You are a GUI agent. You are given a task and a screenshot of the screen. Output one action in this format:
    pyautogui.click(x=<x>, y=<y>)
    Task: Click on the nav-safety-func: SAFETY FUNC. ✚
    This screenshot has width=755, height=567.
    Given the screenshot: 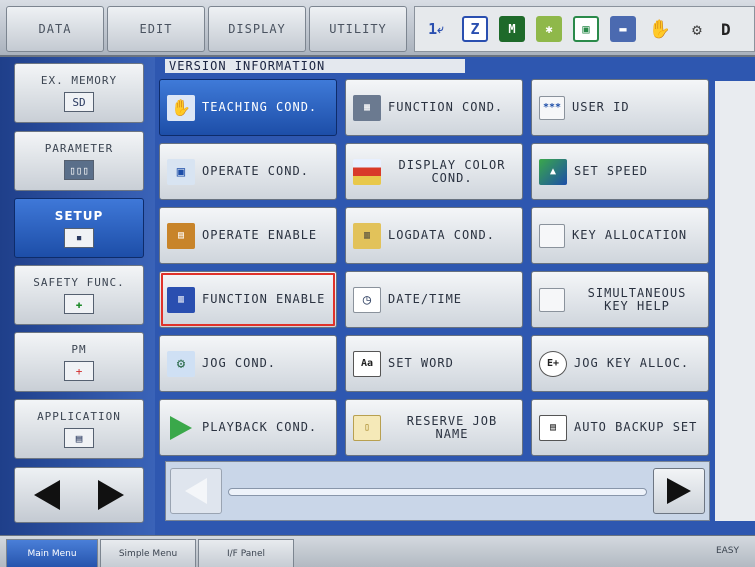 What is the action you would take?
    pyautogui.click(x=79, y=295)
    